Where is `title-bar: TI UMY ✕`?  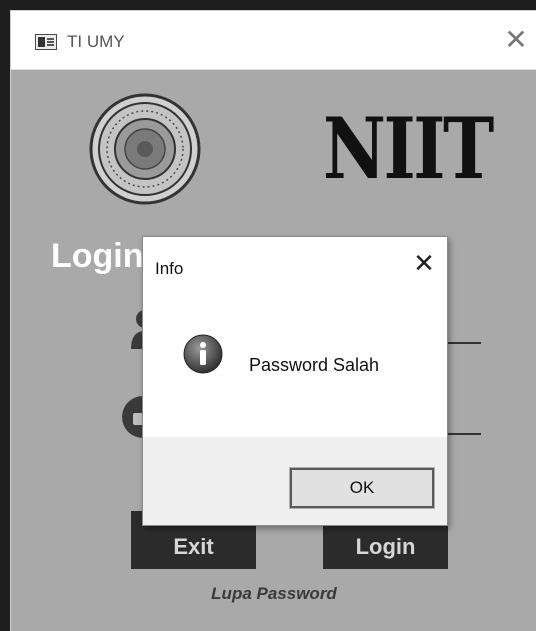
title-bar: TI UMY ✕ is located at coordinates (273, 40).